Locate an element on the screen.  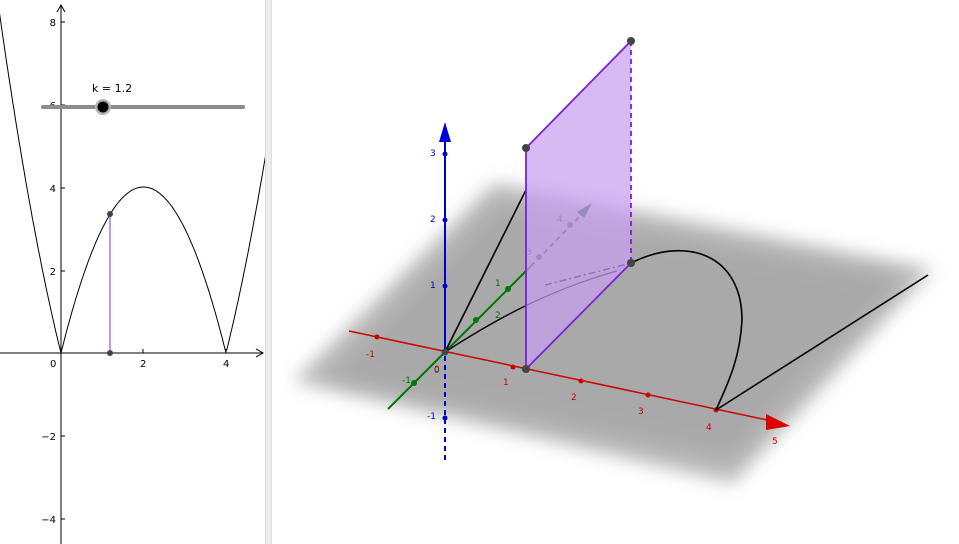
y-tick-label: 1 is located at coordinates (498, 284).